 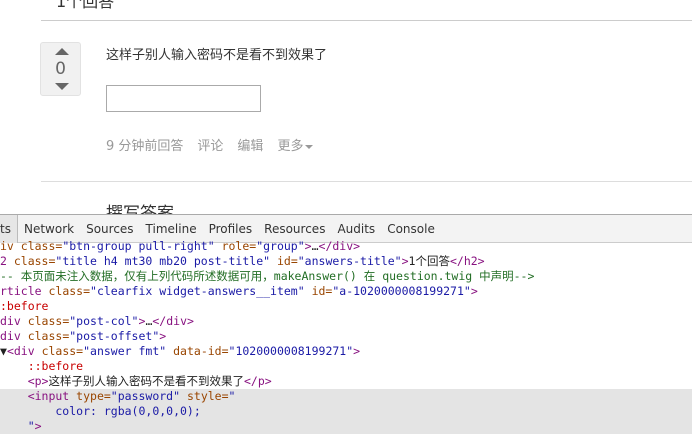 I want to click on code-token: "clearfix widget-answers__item", so click(x=197, y=291).